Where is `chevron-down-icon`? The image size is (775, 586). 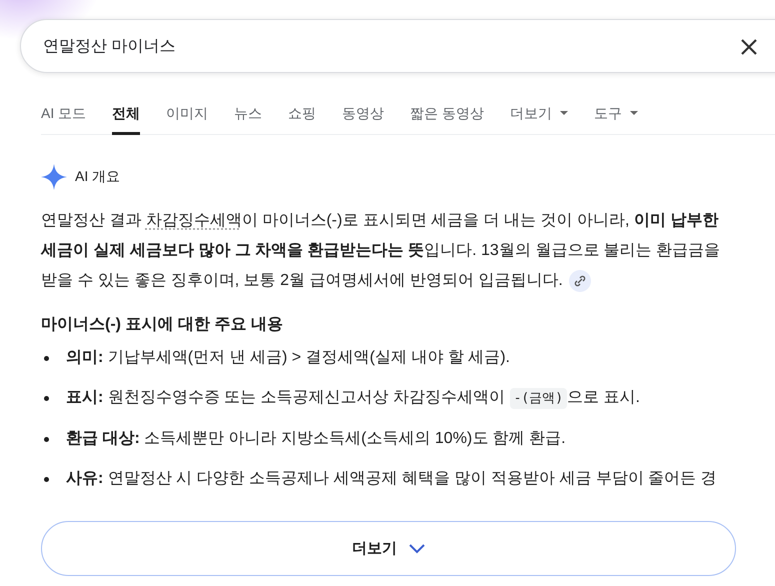 chevron-down-icon is located at coordinates (417, 549).